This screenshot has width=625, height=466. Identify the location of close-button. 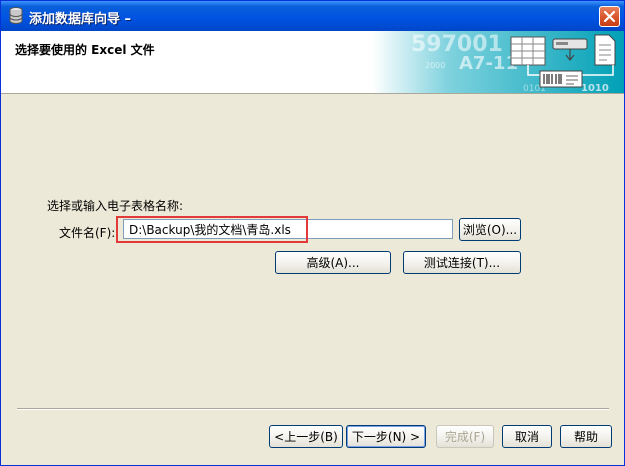
(609, 16).